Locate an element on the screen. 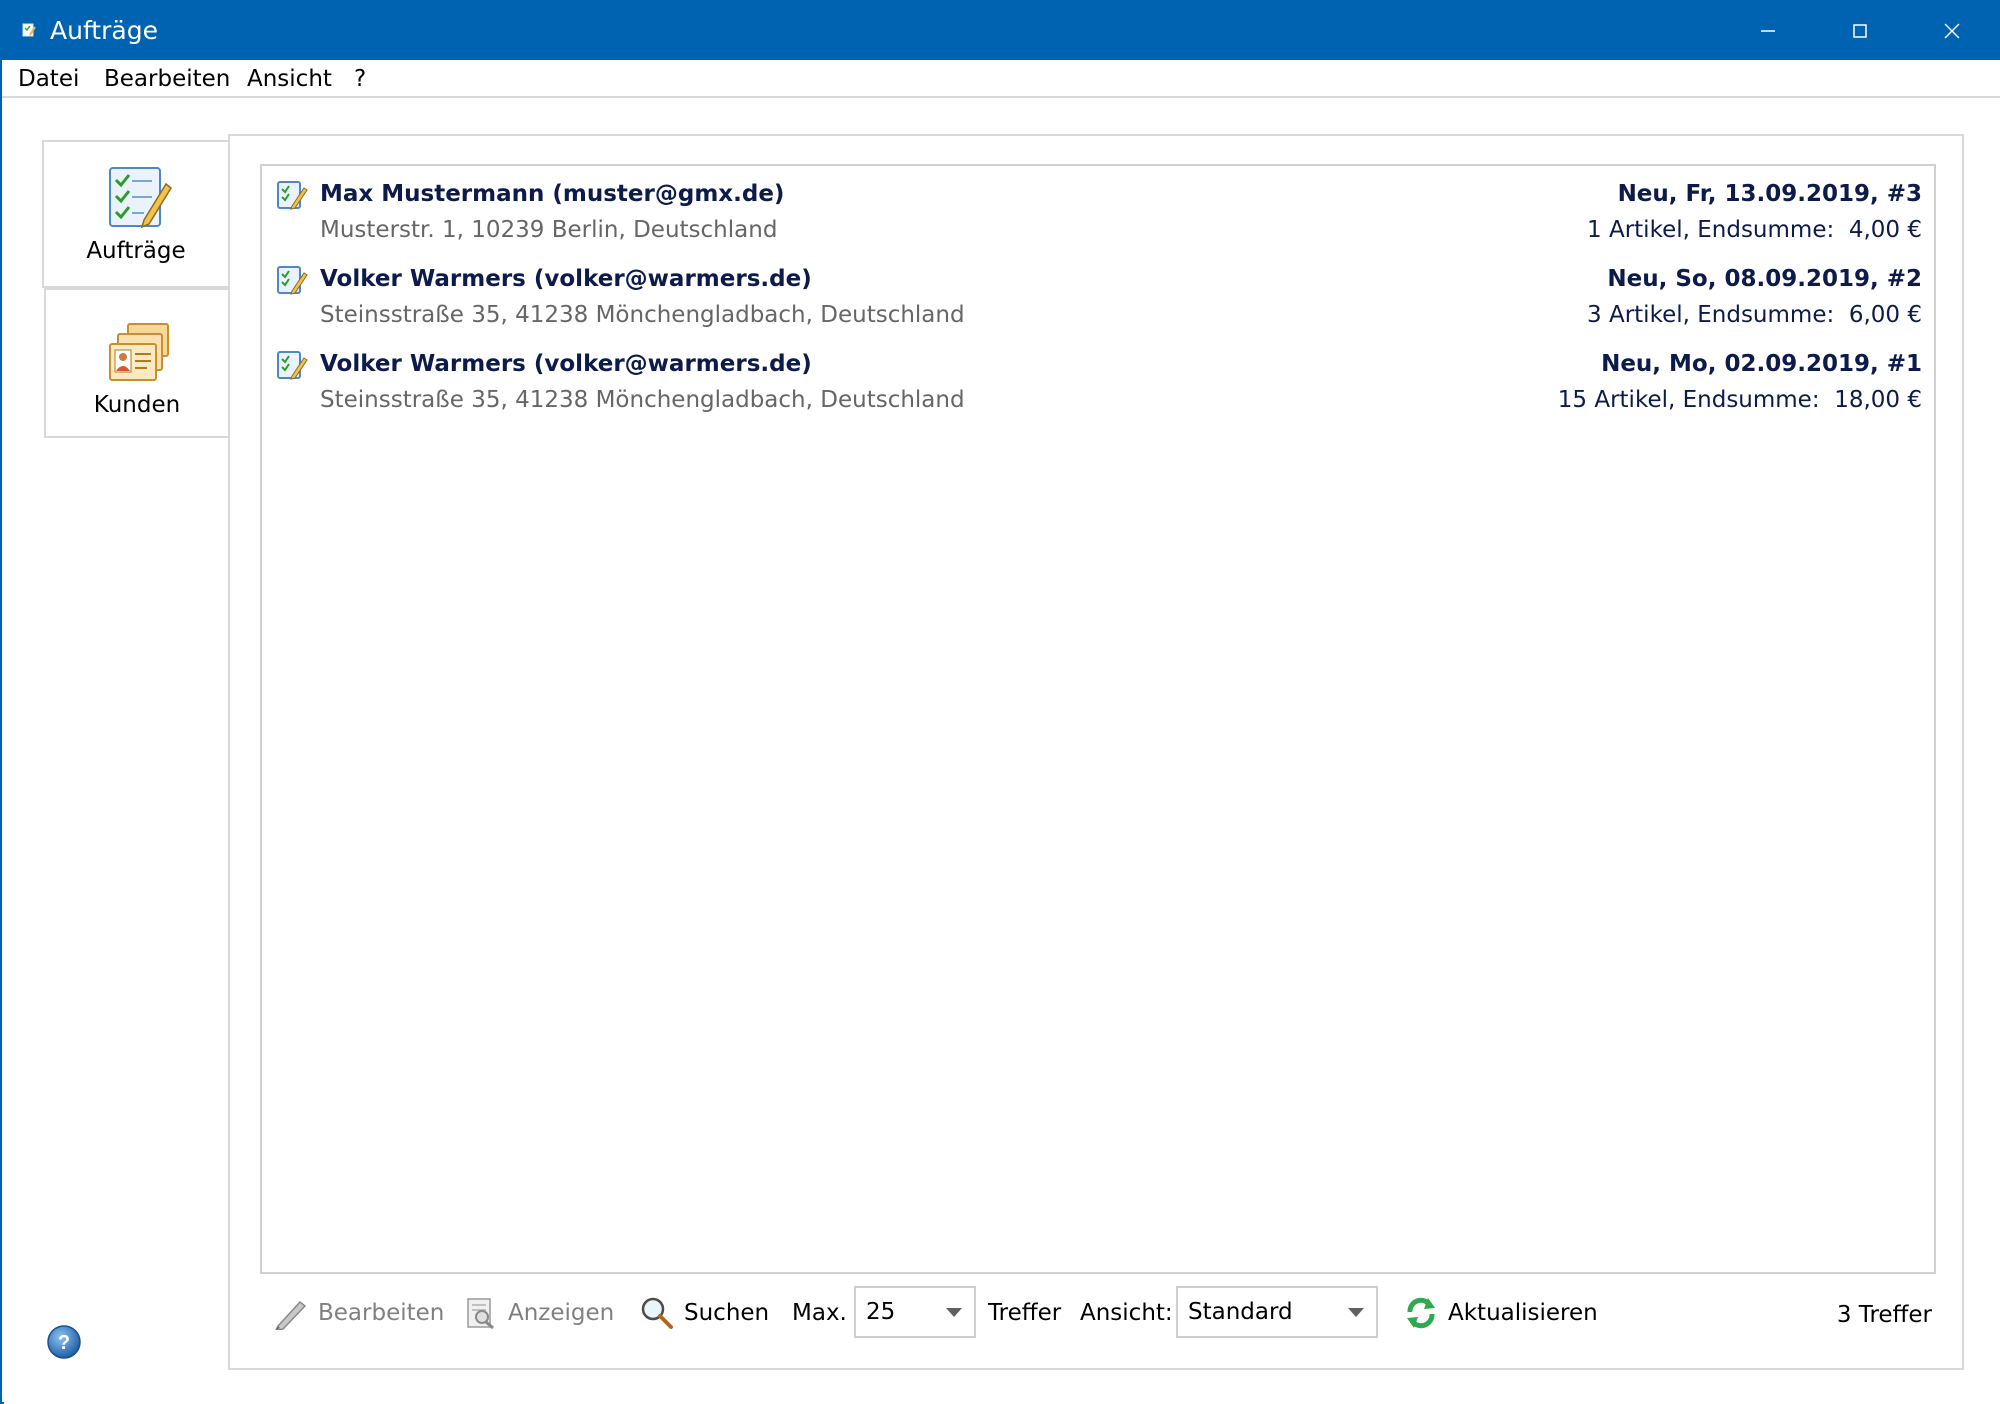  search-button-label: Suchen is located at coordinates (727, 1313).